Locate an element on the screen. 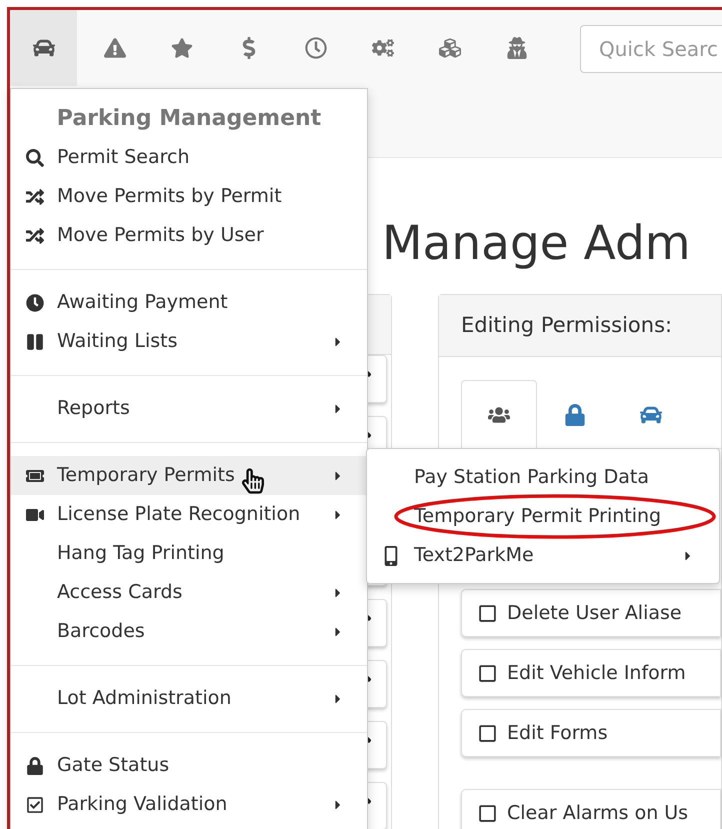 The image size is (722, 829). warning-icon is located at coordinates (115, 48).